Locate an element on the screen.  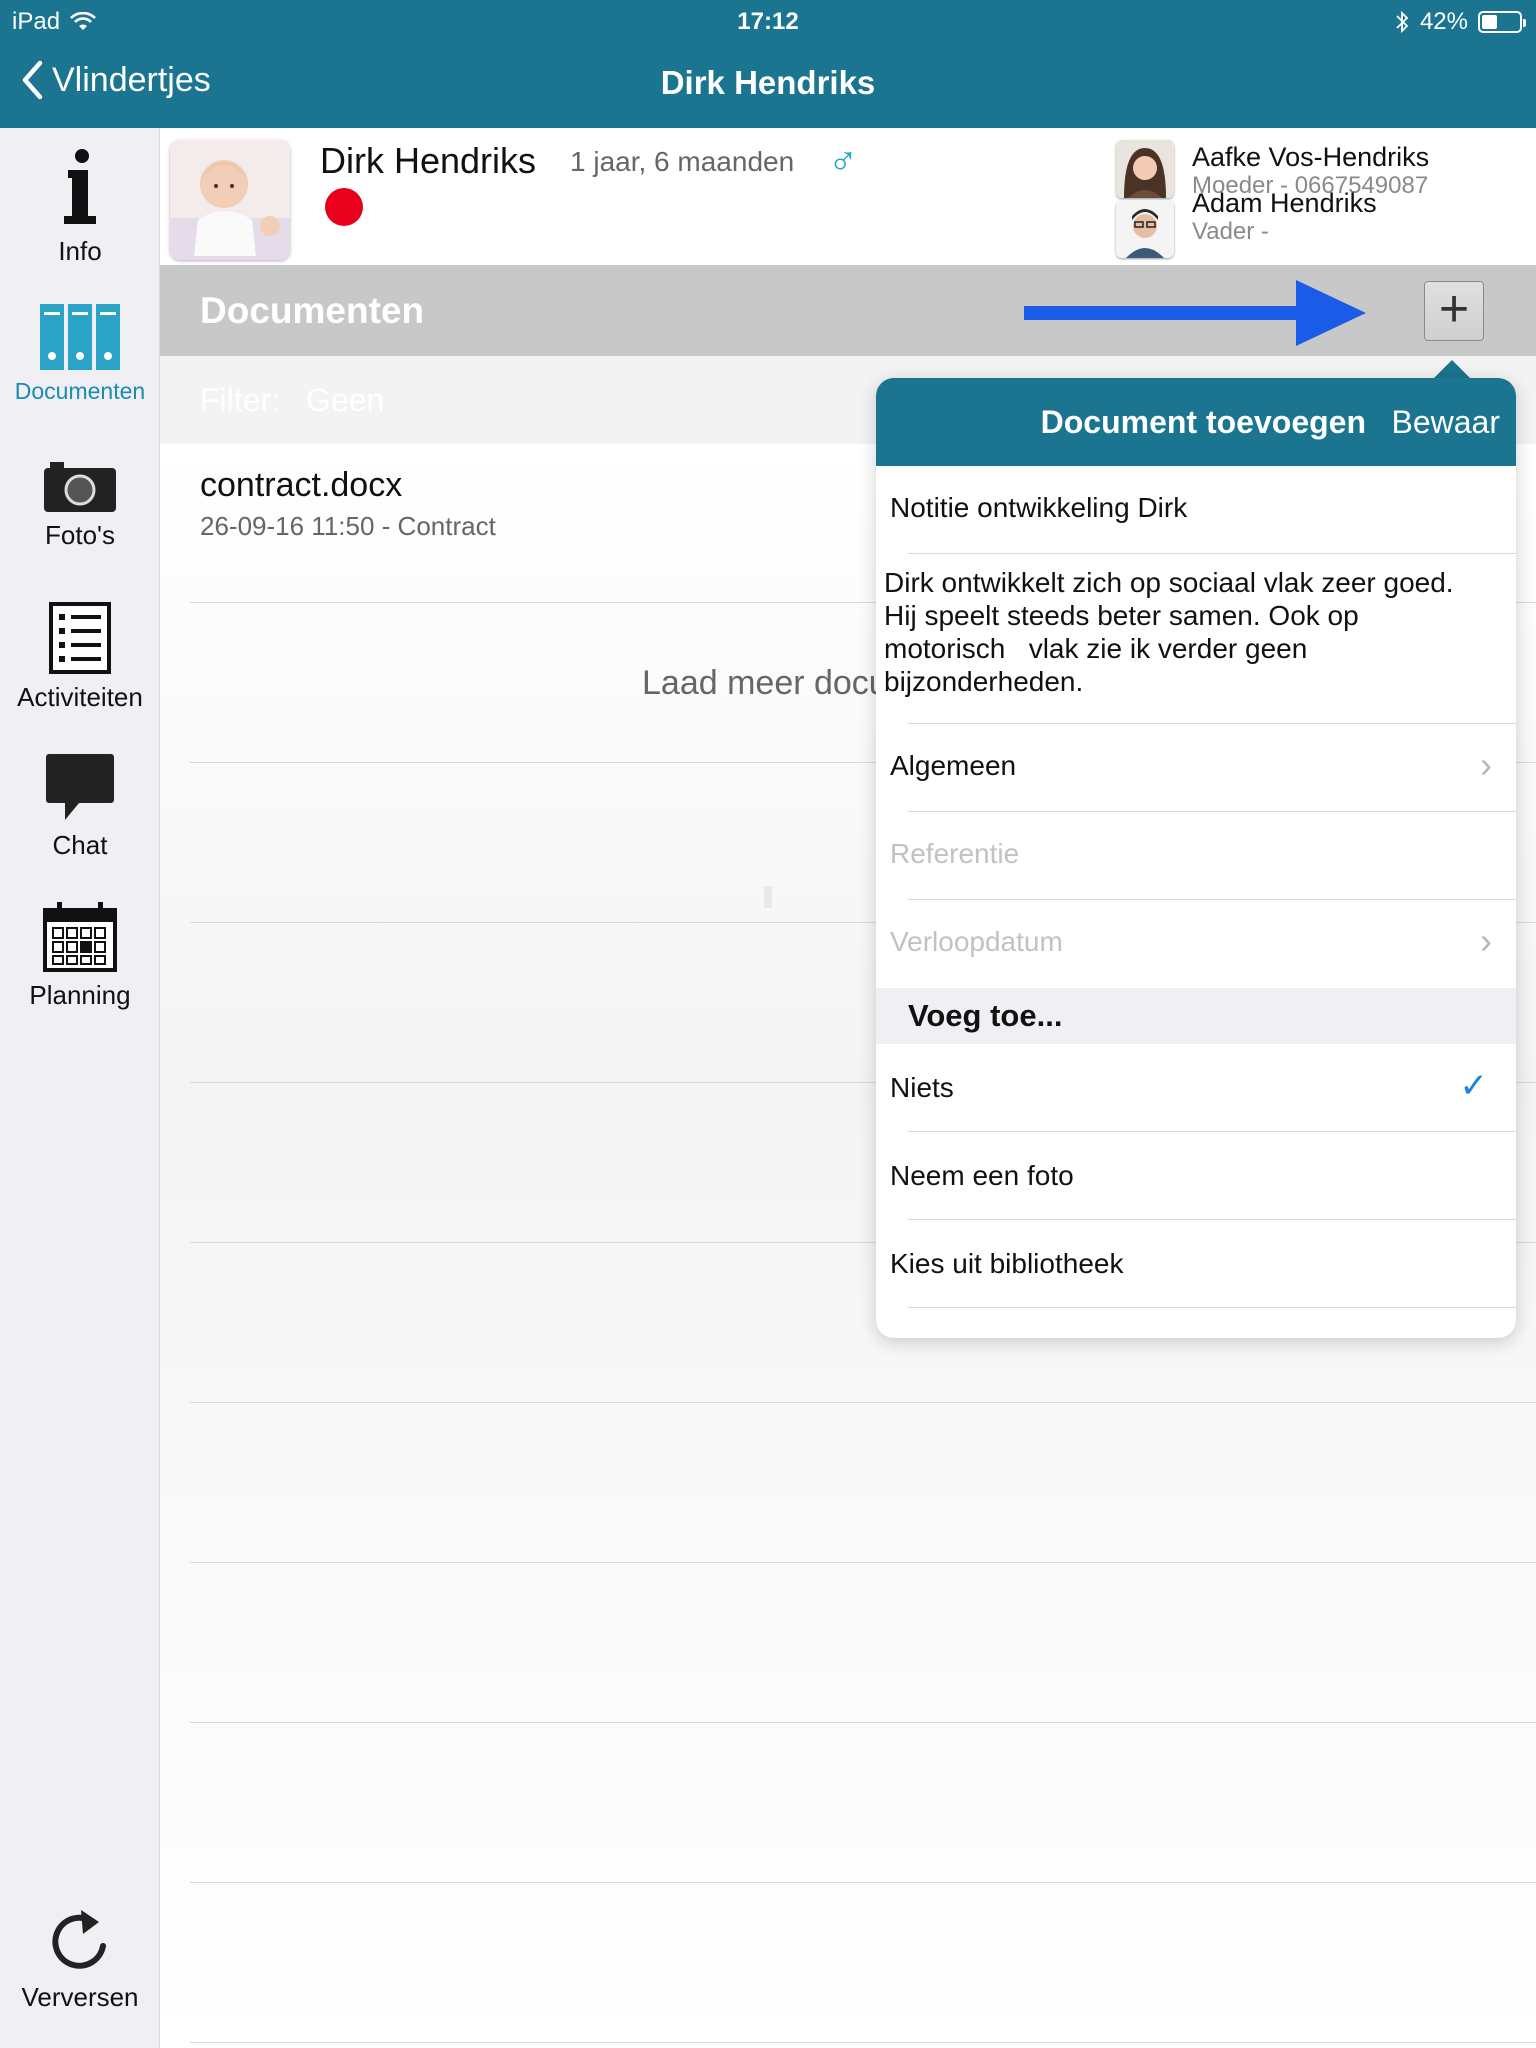
attach-option-take-photo: Neem een foto is located at coordinates (1196, 1176).